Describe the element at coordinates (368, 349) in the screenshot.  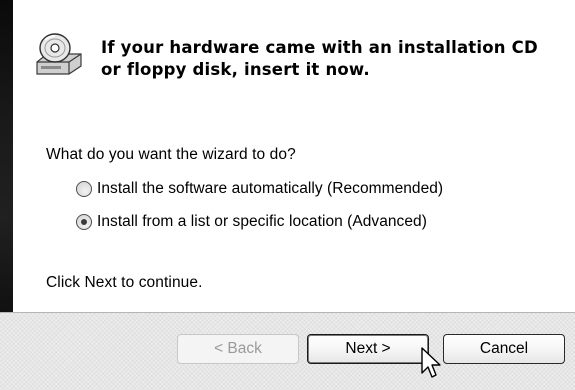
I see `next-button: Next >` at that location.